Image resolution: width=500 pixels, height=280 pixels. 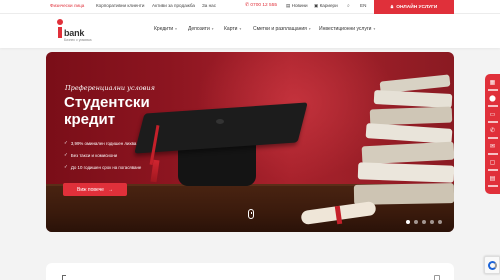 I want to click on online-services-label: ОНЛАЙН УСЛУГИ, so click(x=417, y=7).